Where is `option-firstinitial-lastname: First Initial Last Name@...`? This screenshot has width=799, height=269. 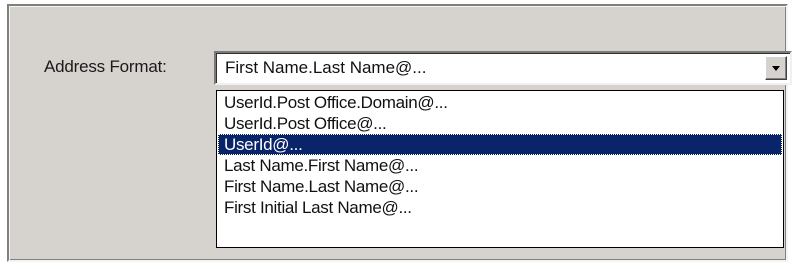
option-firstinitial-lastname: First Initial Last Name@... is located at coordinates (500, 207).